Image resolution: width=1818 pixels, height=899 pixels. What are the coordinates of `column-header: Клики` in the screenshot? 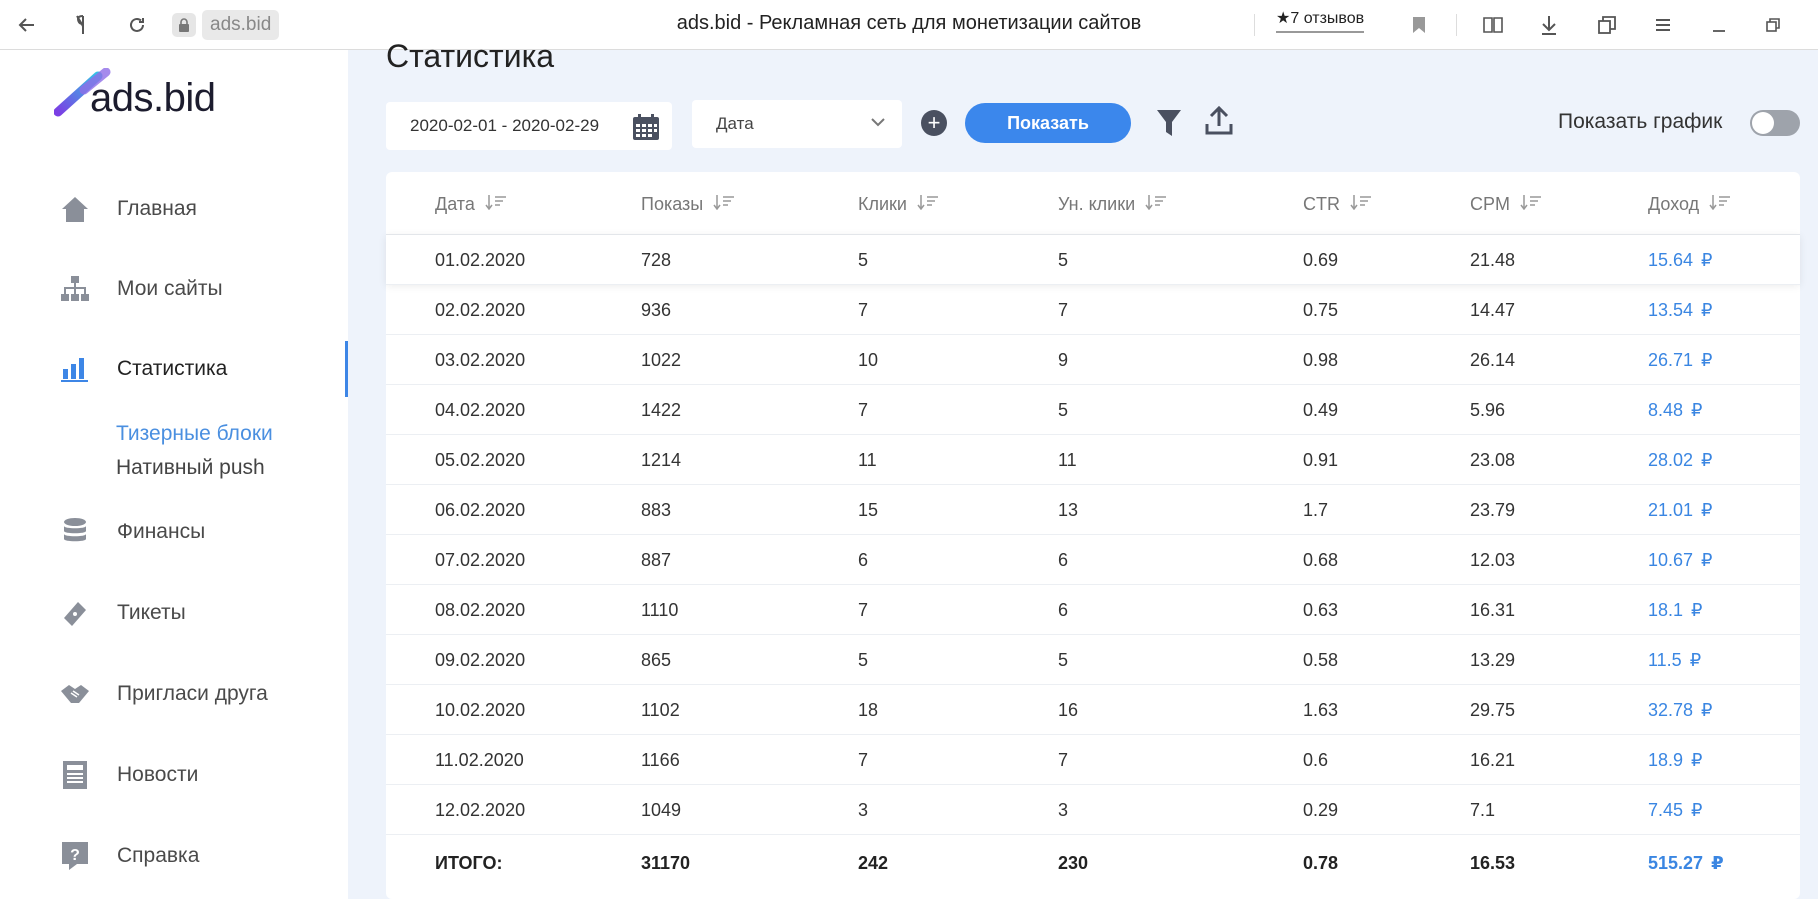 It's located at (898, 204).